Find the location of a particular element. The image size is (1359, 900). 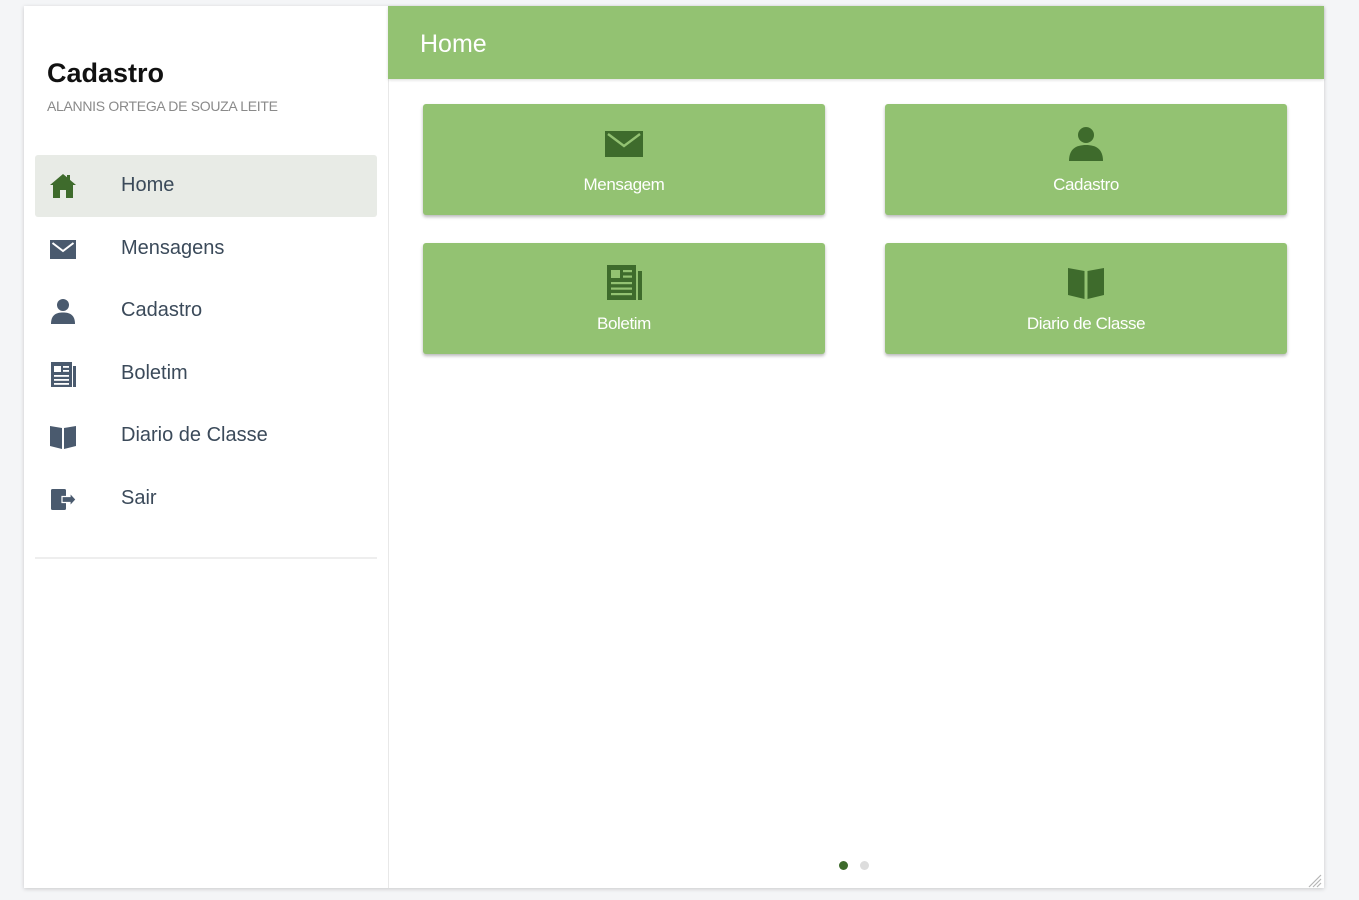

sidebar-item-mensagens: Mensagens is located at coordinates (206, 249).